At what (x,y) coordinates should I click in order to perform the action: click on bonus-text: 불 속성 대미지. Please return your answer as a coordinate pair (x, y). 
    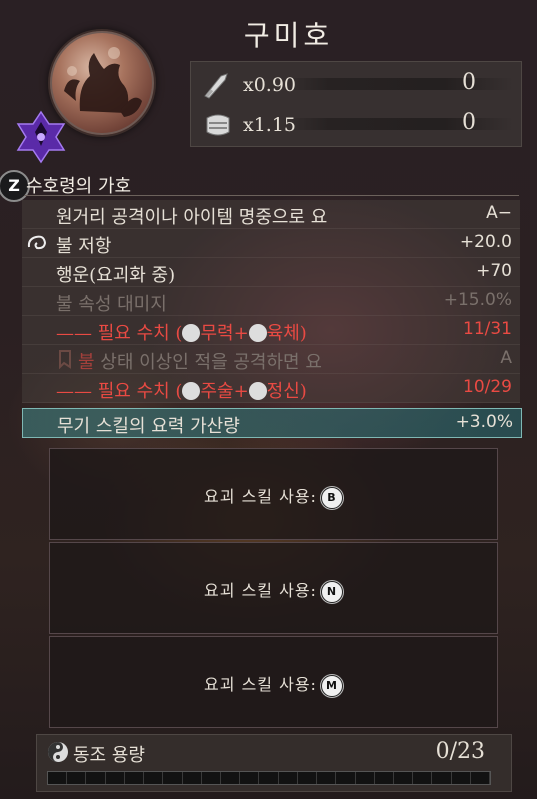
    Looking at the image, I should click on (111, 304).